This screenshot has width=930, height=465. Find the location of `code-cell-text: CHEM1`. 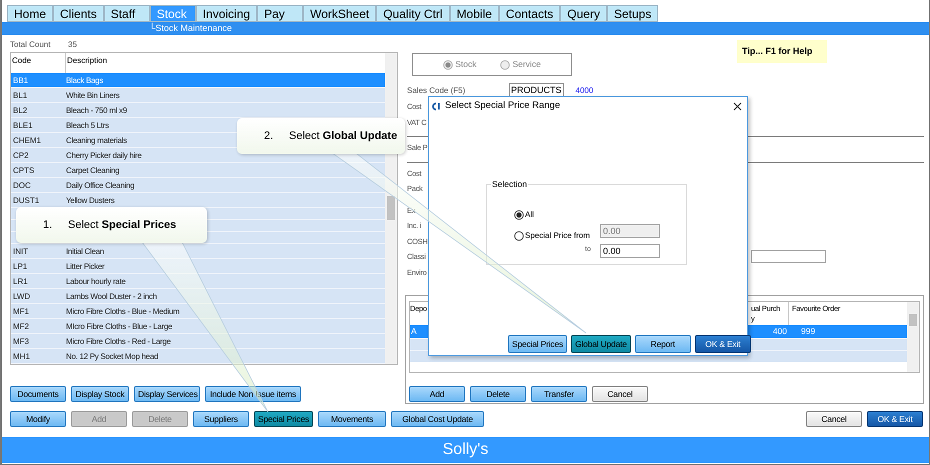

code-cell-text: CHEM1 is located at coordinates (27, 141).